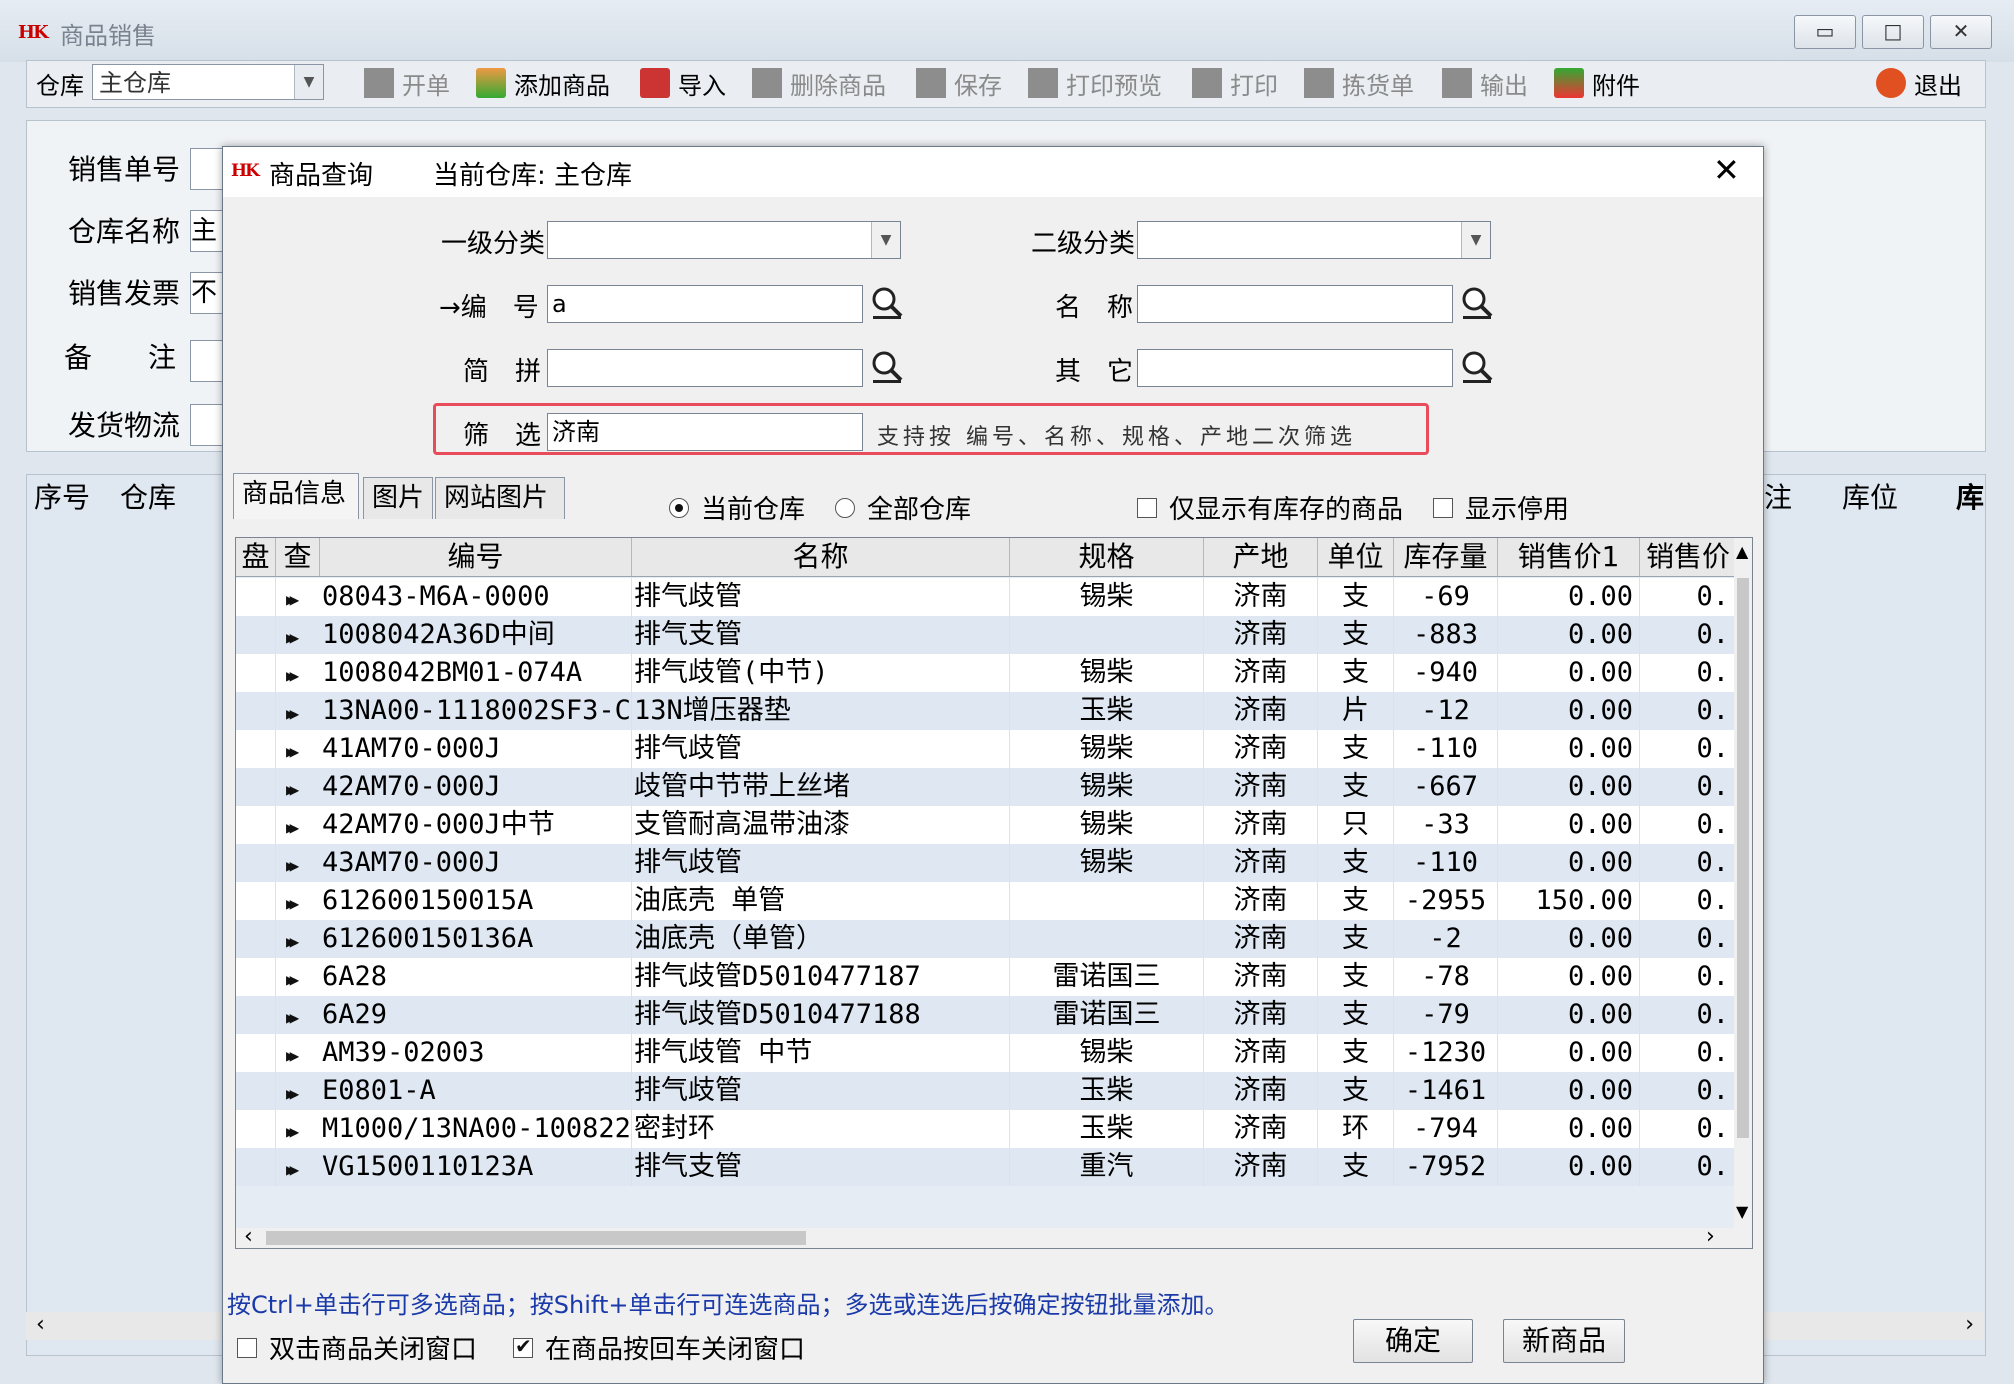 The width and height of the screenshot is (2014, 1384). I want to click on close-window-button: ✕, so click(1961, 32).